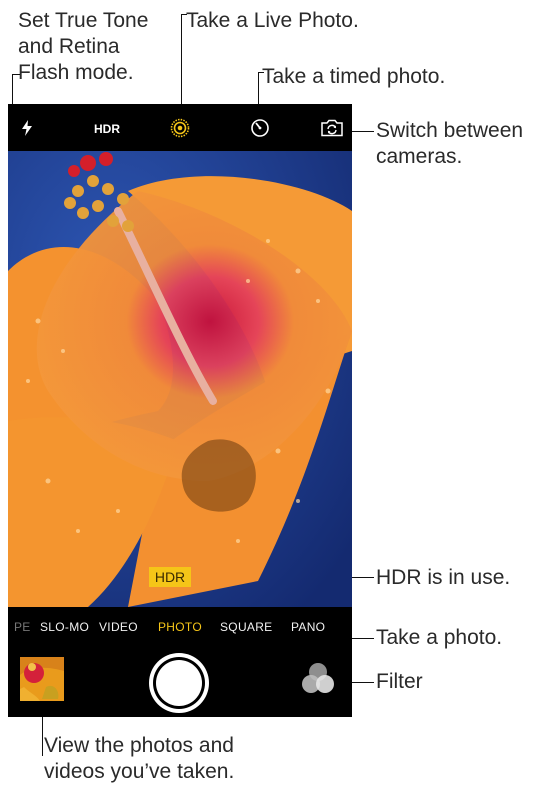 The width and height of the screenshot is (543, 791). What do you see at coordinates (42, 679) in the screenshot?
I see `photo-thumbnail` at bounding box center [42, 679].